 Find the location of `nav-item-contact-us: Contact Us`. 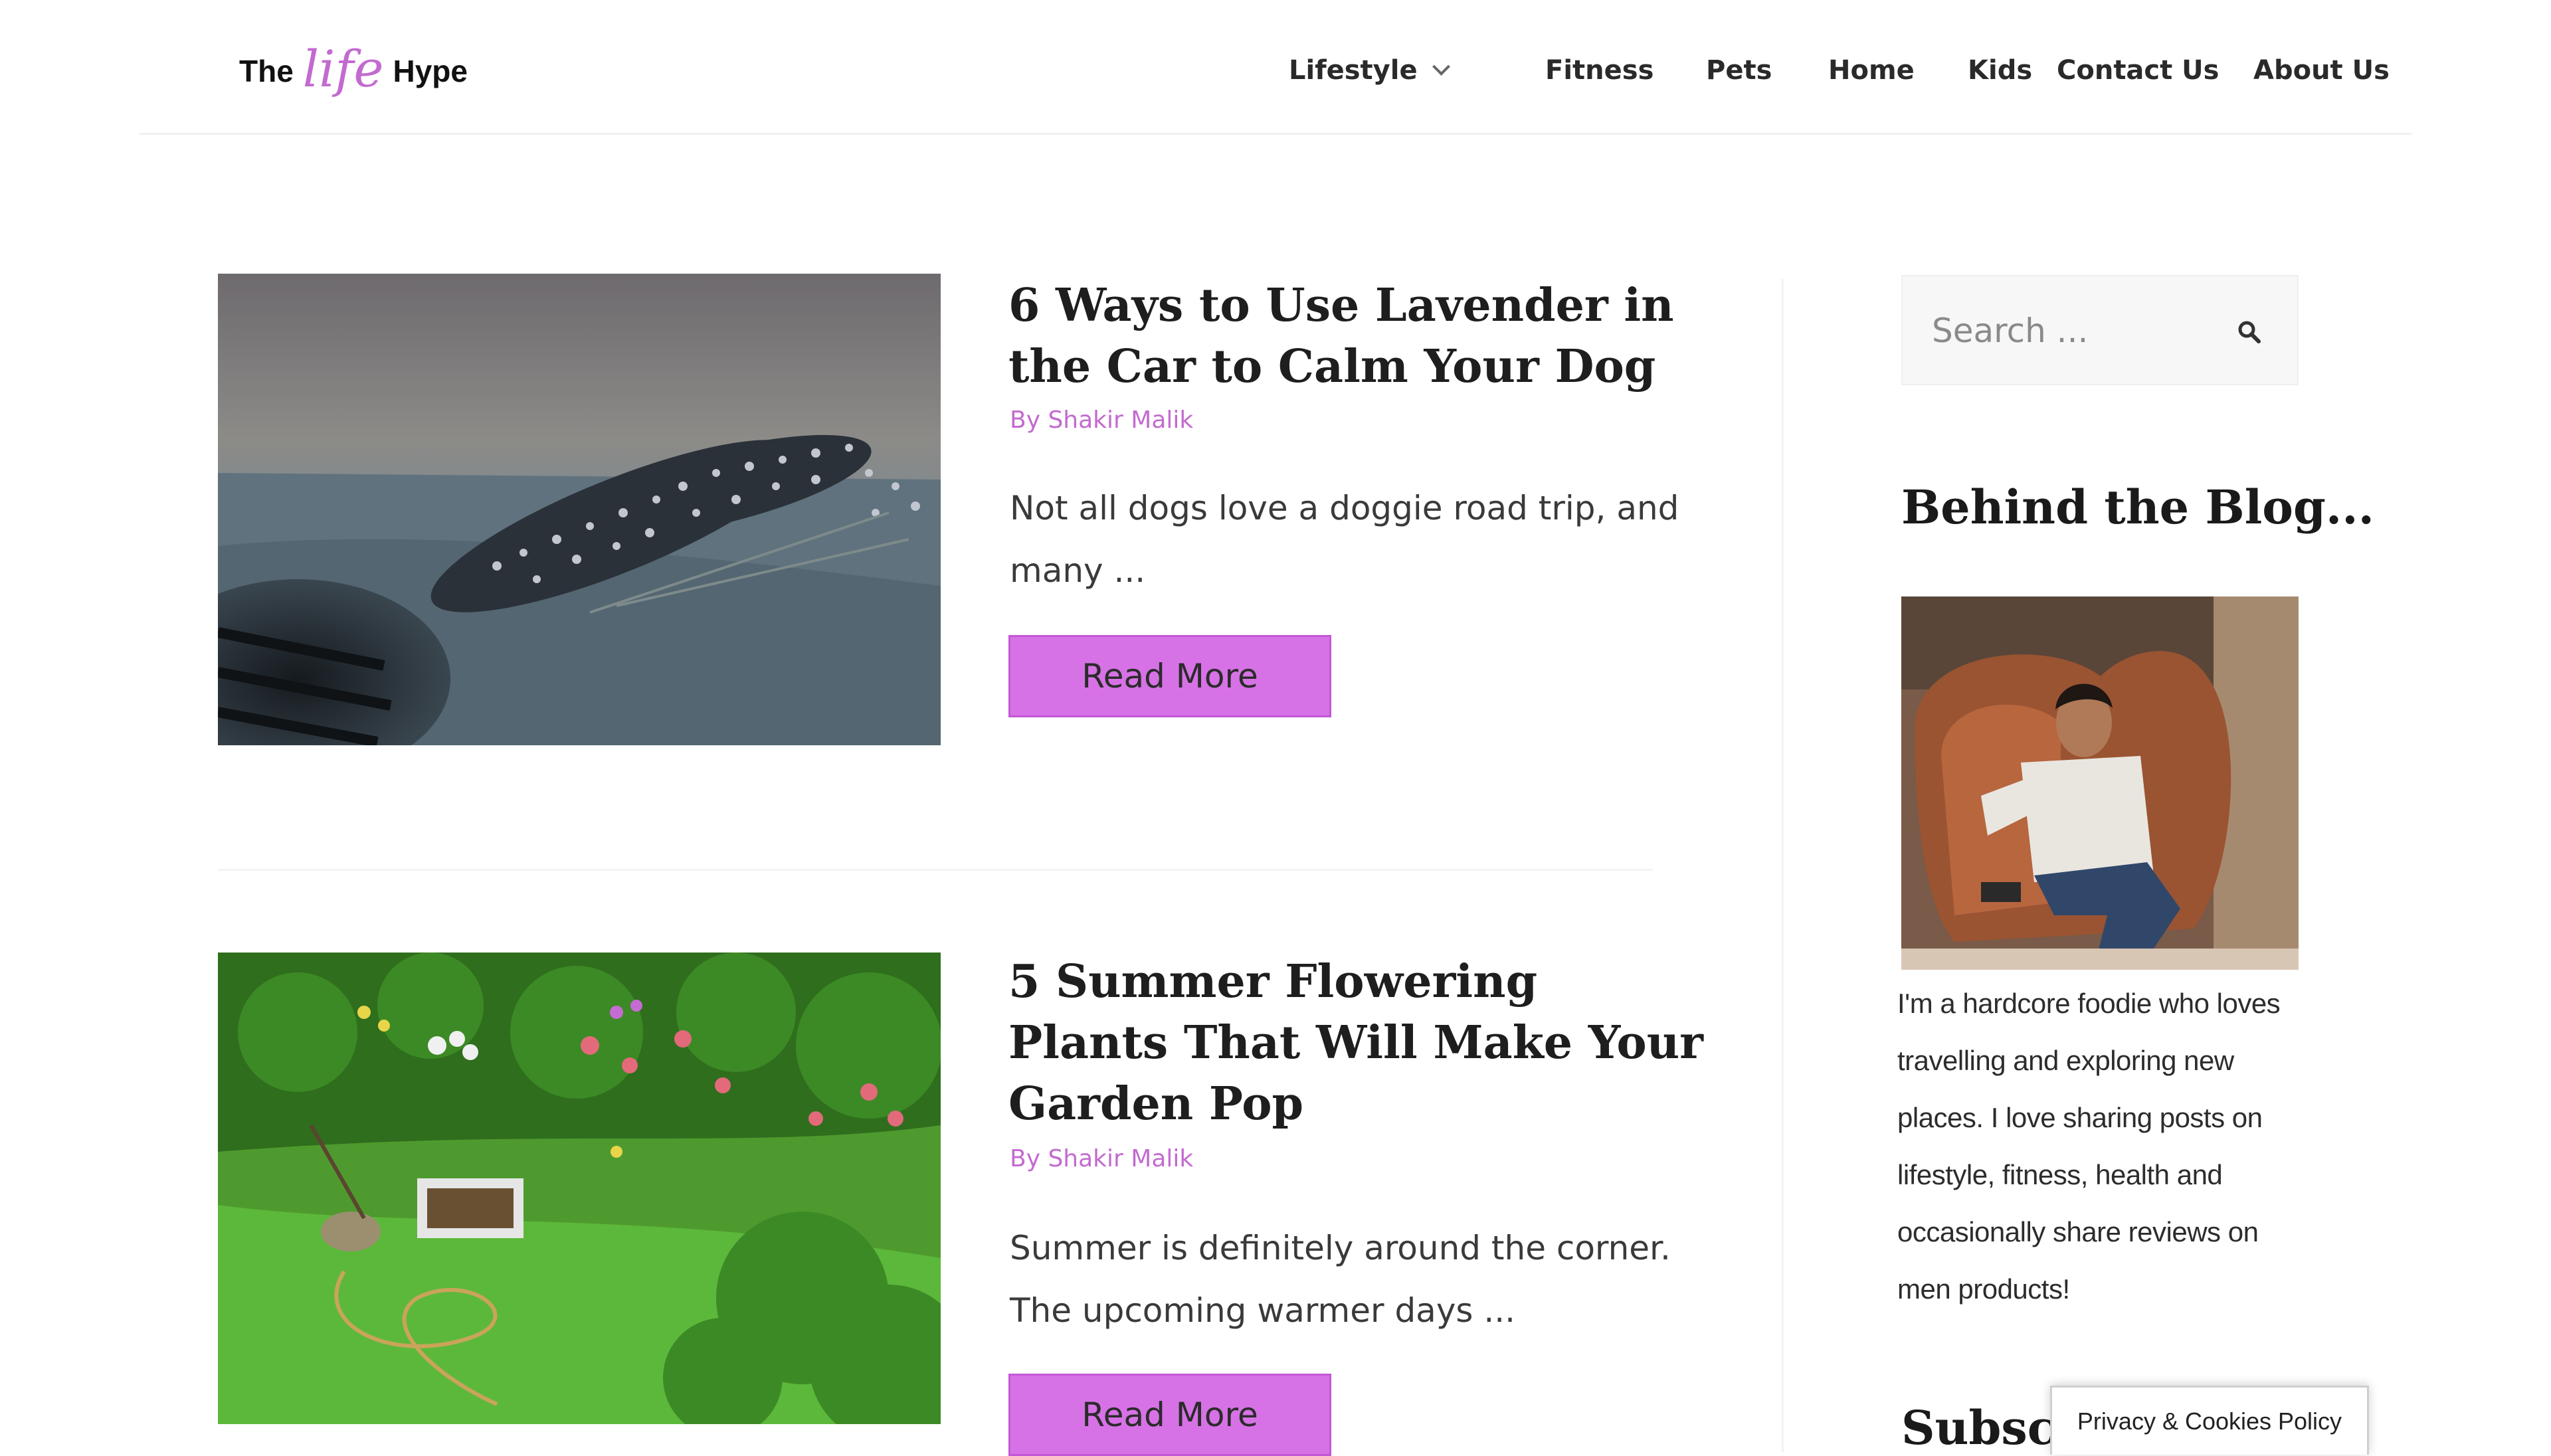

nav-item-contact-us: Contact Us is located at coordinates (2138, 70).